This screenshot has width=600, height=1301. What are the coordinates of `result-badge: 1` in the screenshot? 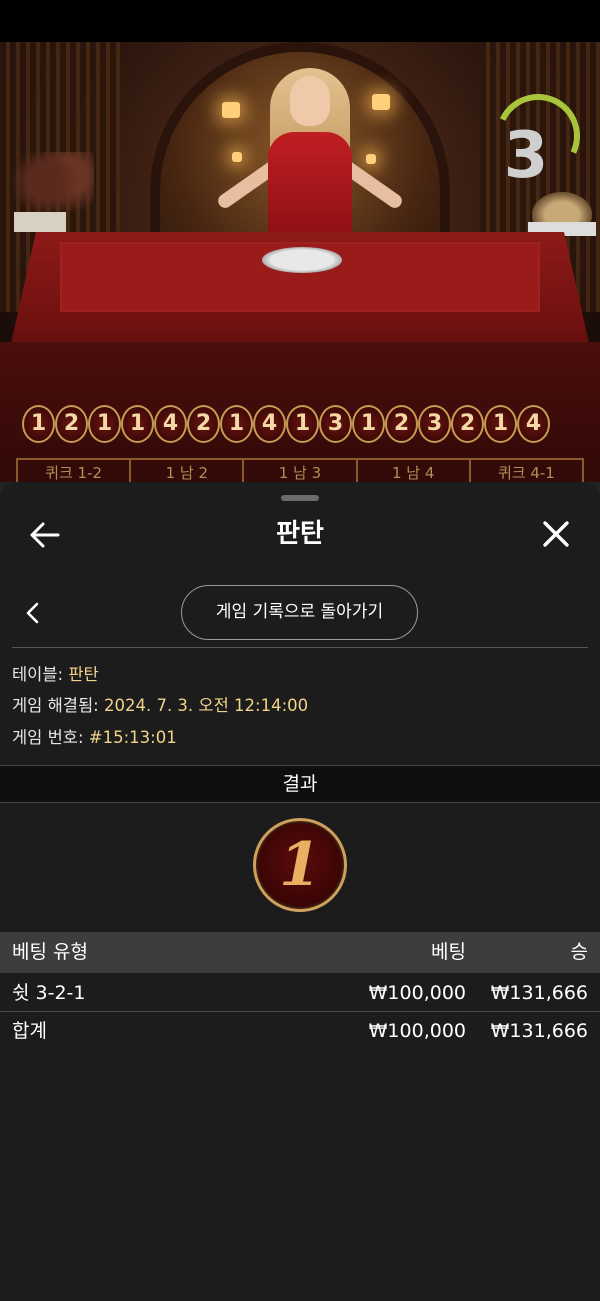 It's located at (300, 865).